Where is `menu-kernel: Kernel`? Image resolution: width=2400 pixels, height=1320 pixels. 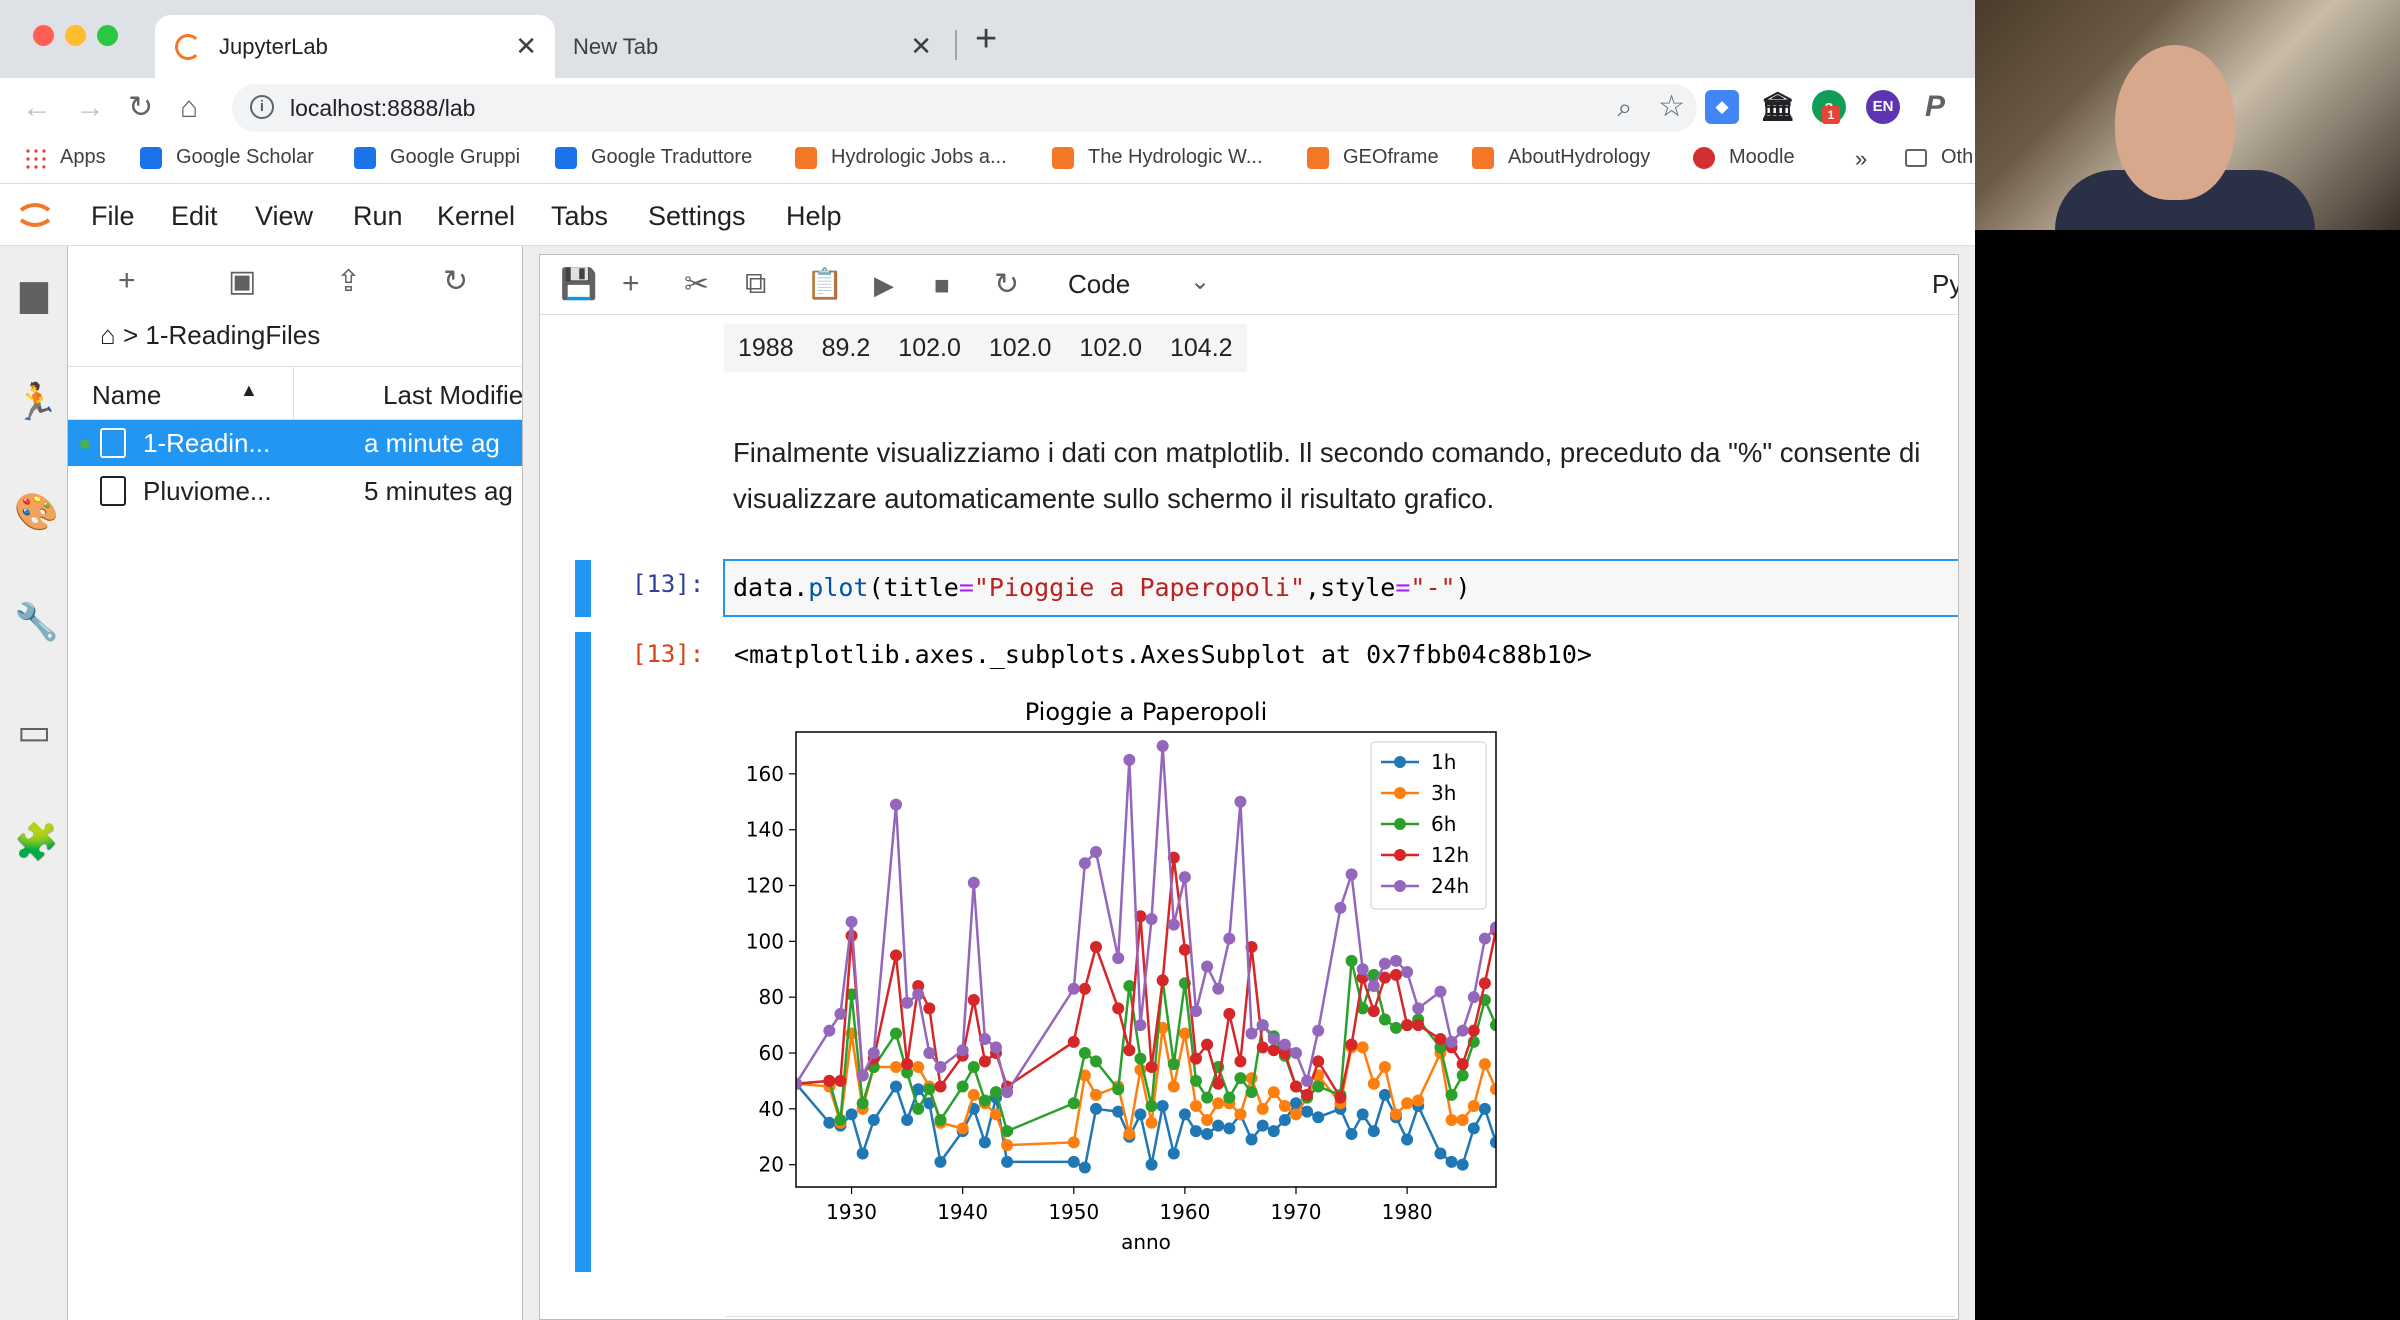 menu-kernel: Kernel is located at coordinates (476, 216).